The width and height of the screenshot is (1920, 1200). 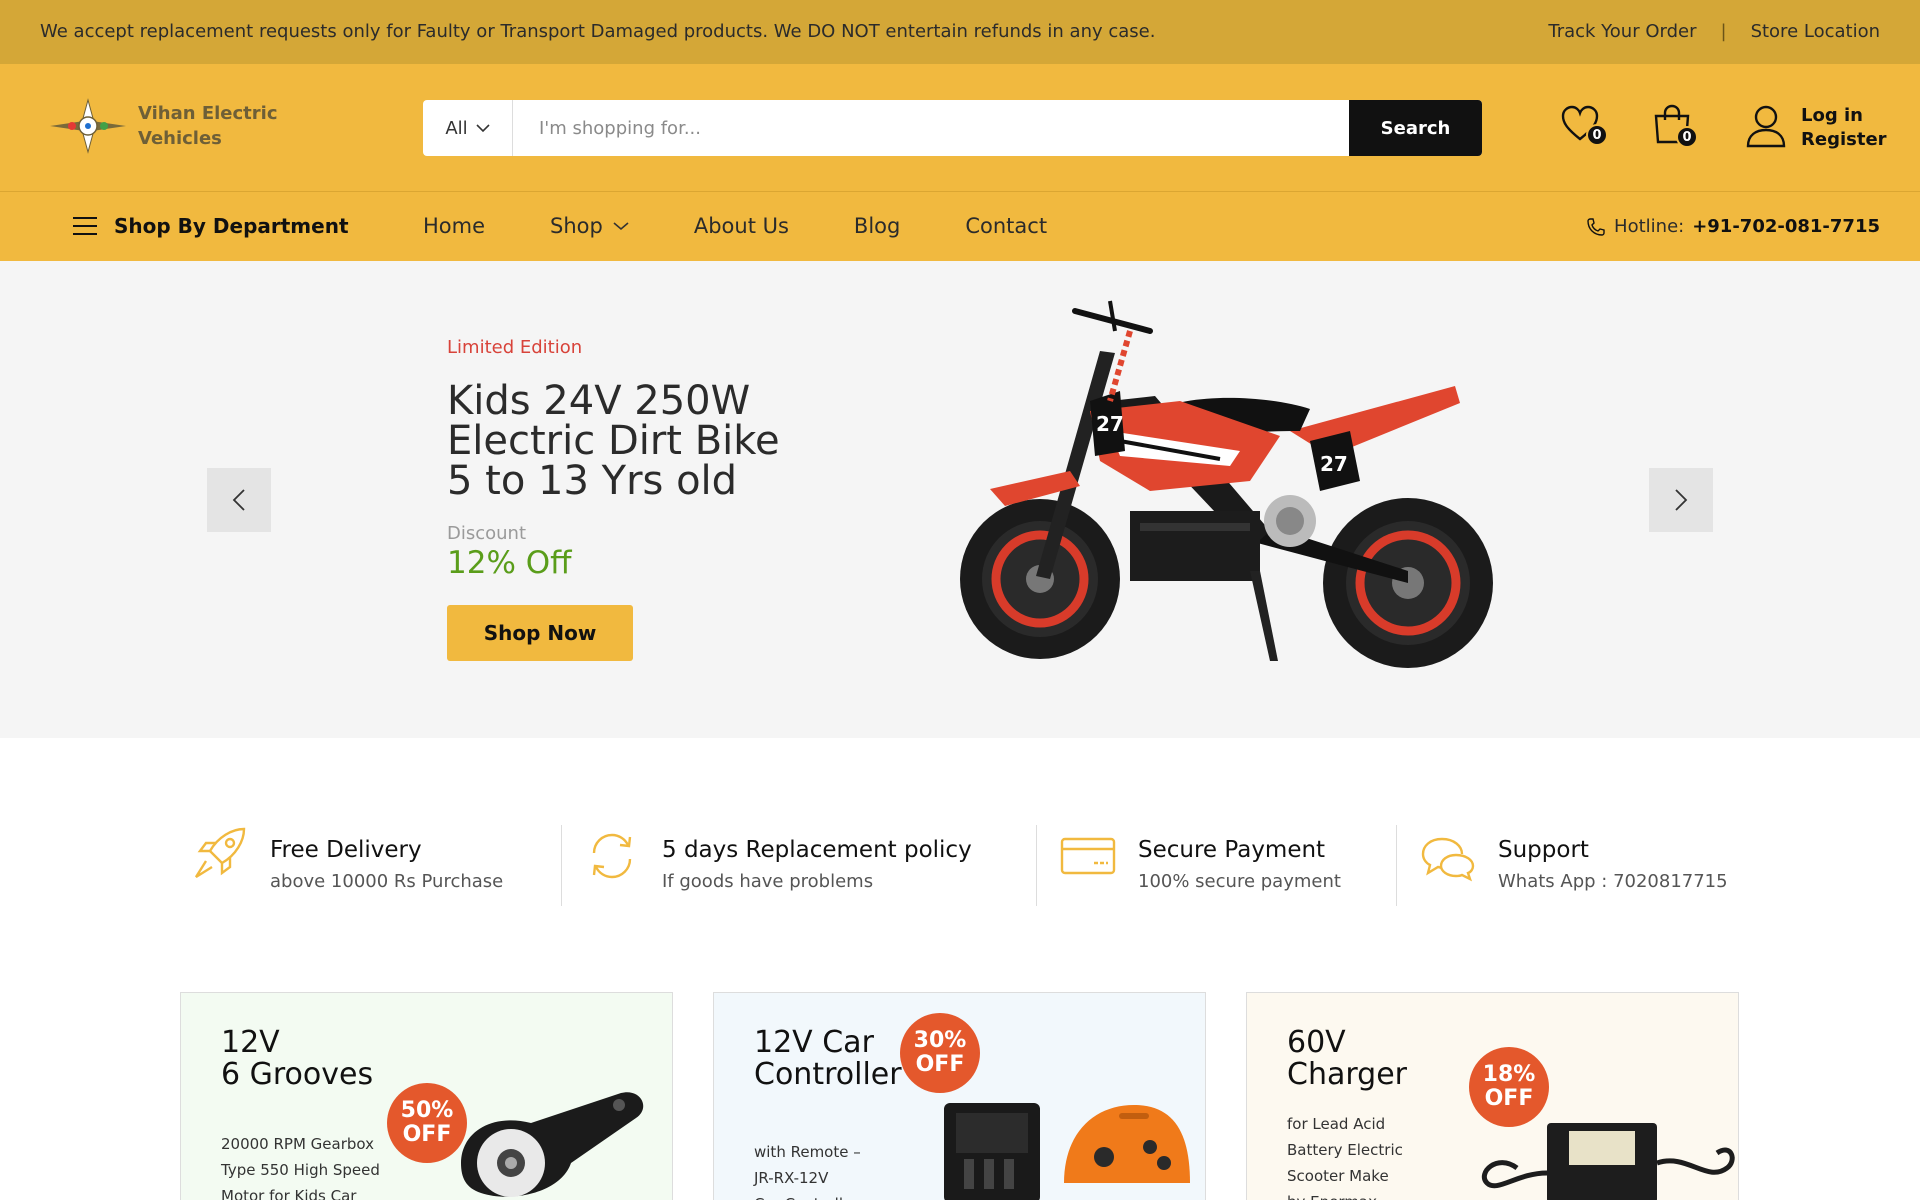 I want to click on user-icon, so click(x=1766, y=126).